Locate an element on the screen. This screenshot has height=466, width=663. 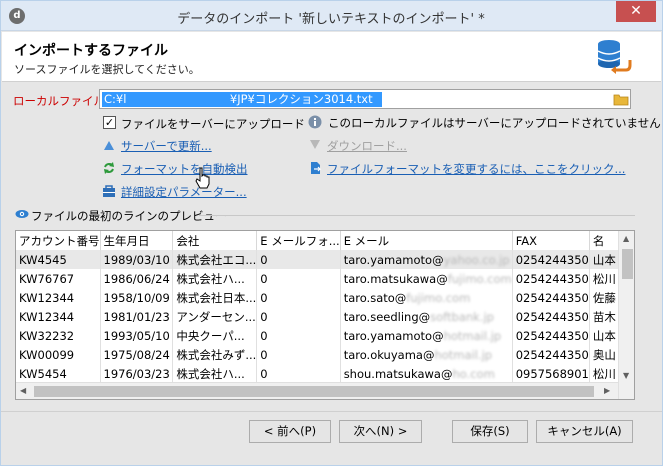
table-cell: taro.yamamoto@hotmail.jp is located at coordinates (426, 335).